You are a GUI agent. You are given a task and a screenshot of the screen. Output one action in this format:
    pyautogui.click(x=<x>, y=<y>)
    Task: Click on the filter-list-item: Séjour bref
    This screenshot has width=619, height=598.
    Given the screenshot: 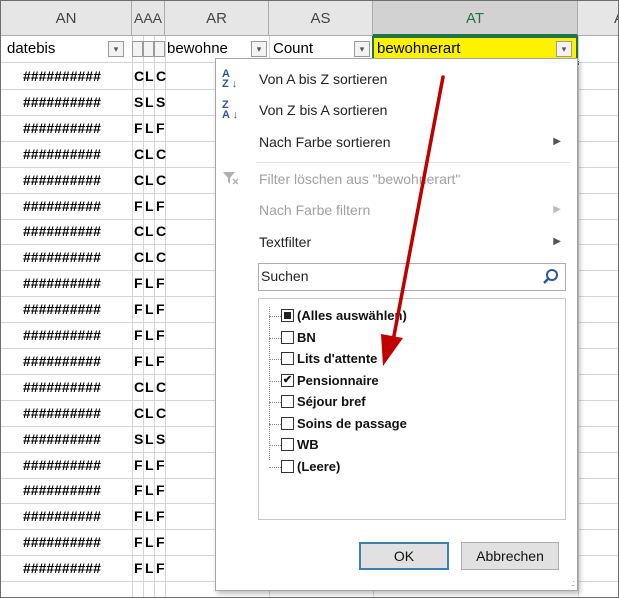 What is the action you would take?
    pyautogui.click(x=317, y=401)
    